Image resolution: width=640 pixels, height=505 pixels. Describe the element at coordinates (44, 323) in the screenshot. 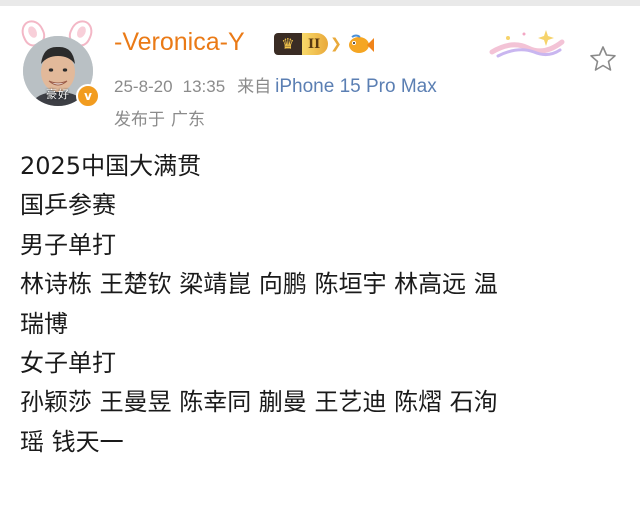

I see `post-line: 瑞博` at that location.